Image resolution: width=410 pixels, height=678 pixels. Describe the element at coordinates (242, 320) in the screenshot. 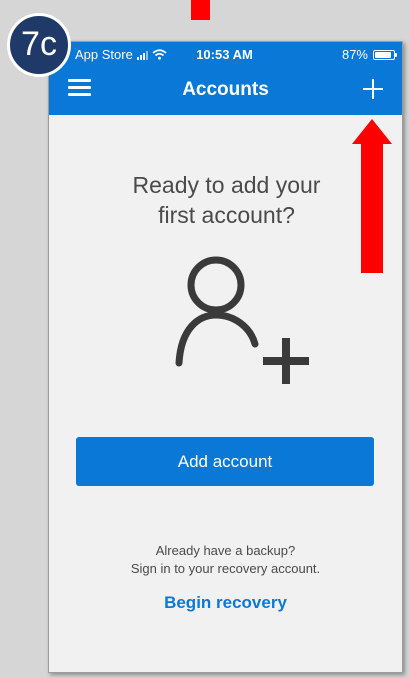

I see `person-add-icon` at that location.